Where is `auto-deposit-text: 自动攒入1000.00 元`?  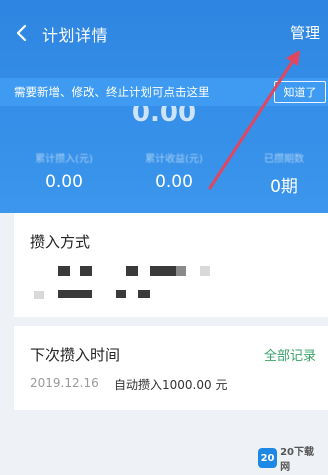
auto-deposit-text: 自动攒入1000.00 元 is located at coordinates (171, 385).